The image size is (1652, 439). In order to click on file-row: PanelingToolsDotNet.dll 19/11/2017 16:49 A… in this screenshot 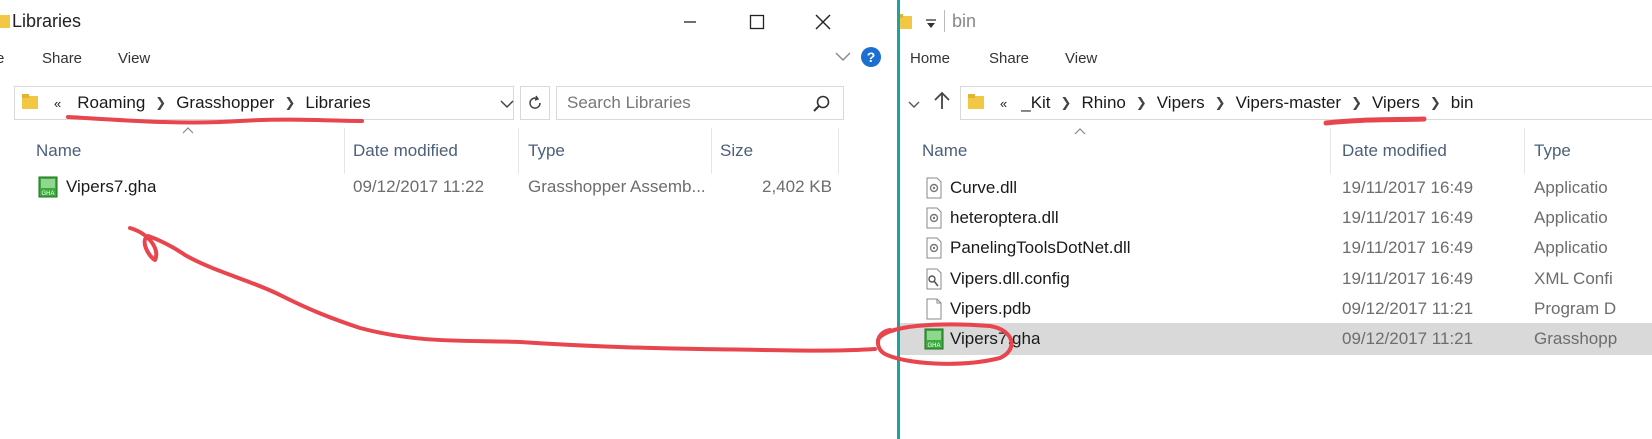, I will do `click(1276, 248)`.